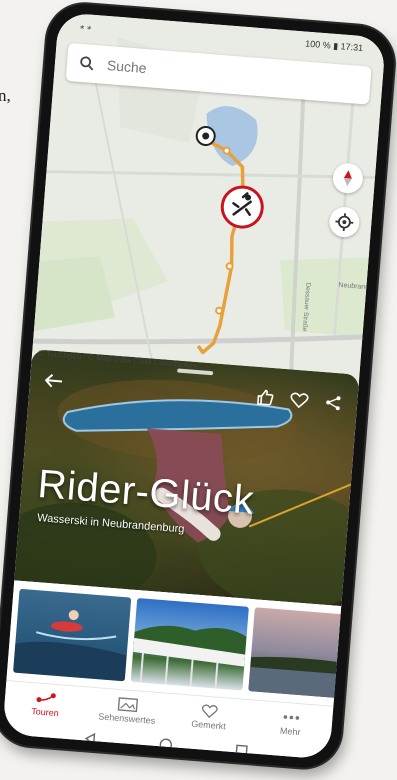 Image resolution: width=397 pixels, height=780 pixels. I want to click on heart-icon, so click(299, 400).